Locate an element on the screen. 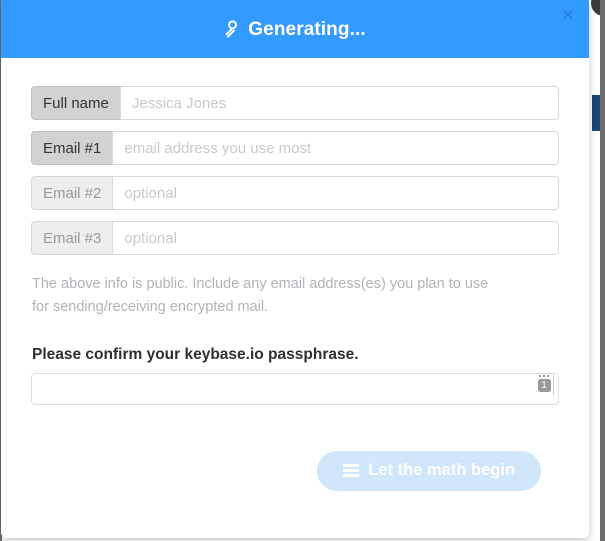 This screenshot has width=605, height=541. passphrase-field-wrapper: 1 is located at coordinates (295, 388).